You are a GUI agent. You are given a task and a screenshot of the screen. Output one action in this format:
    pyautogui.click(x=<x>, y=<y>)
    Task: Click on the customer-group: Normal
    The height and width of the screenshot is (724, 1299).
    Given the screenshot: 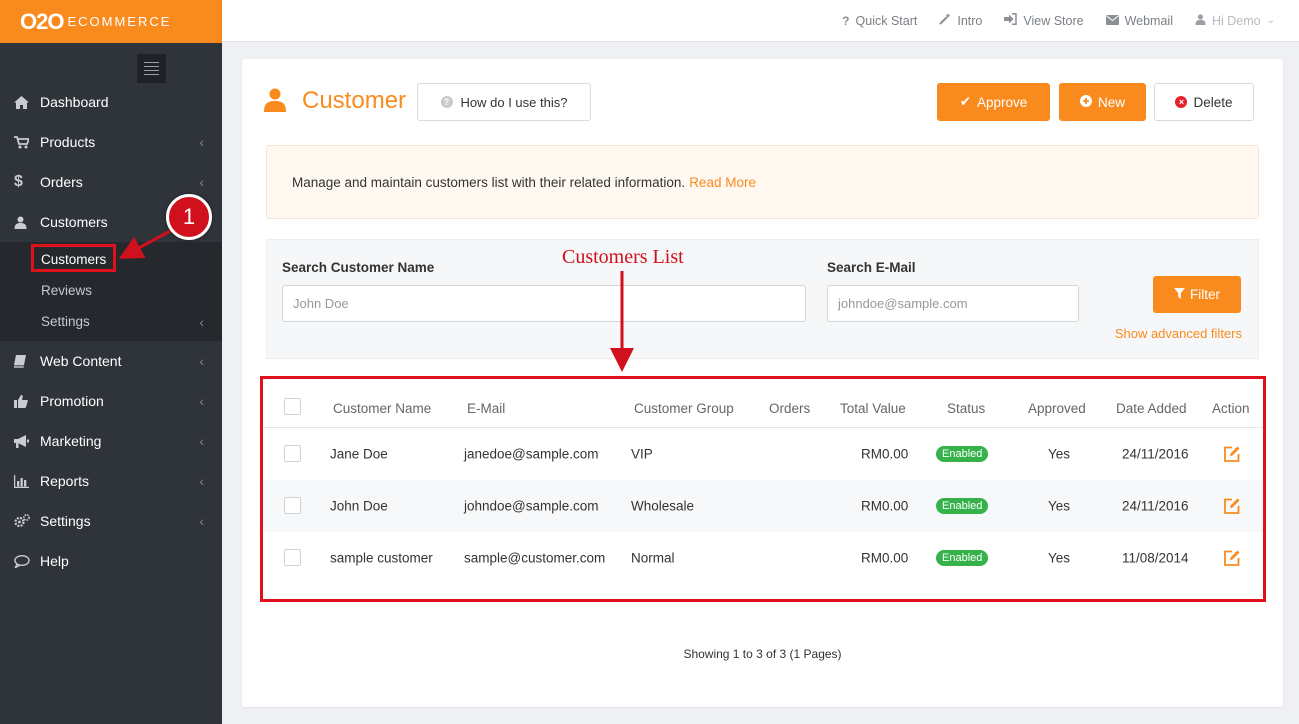 What is the action you would take?
    pyautogui.click(x=653, y=558)
    